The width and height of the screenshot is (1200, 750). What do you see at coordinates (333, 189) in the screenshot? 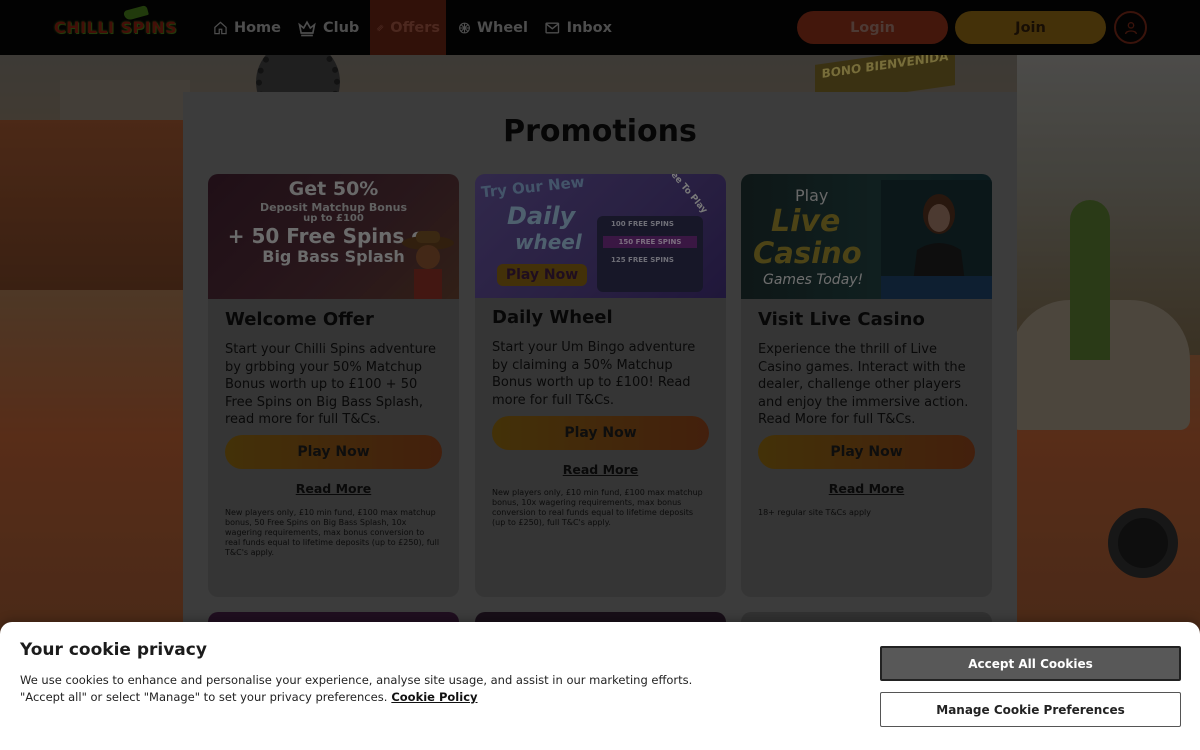
I see `banner-text: Get 50%` at bounding box center [333, 189].